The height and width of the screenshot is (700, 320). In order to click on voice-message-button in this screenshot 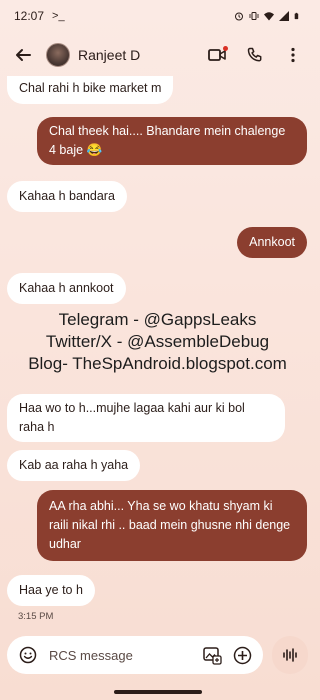, I will do `click(290, 655)`.